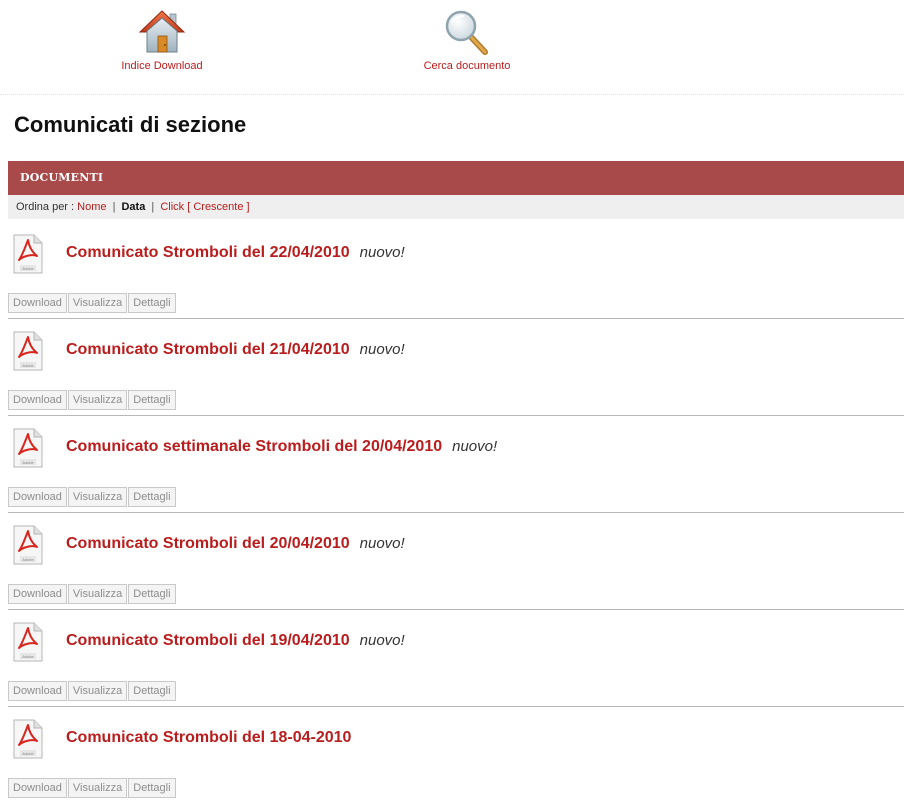 This screenshot has width=904, height=804. I want to click on nav-search-document: Cerca documento, so click(467, 40).